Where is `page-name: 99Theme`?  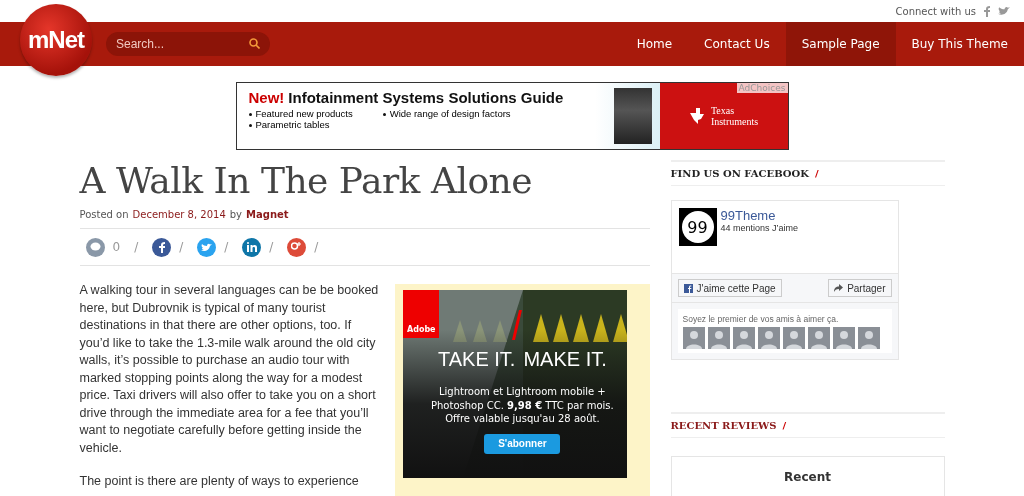
page-name: 99Theme is located at coordinates (759, 215).